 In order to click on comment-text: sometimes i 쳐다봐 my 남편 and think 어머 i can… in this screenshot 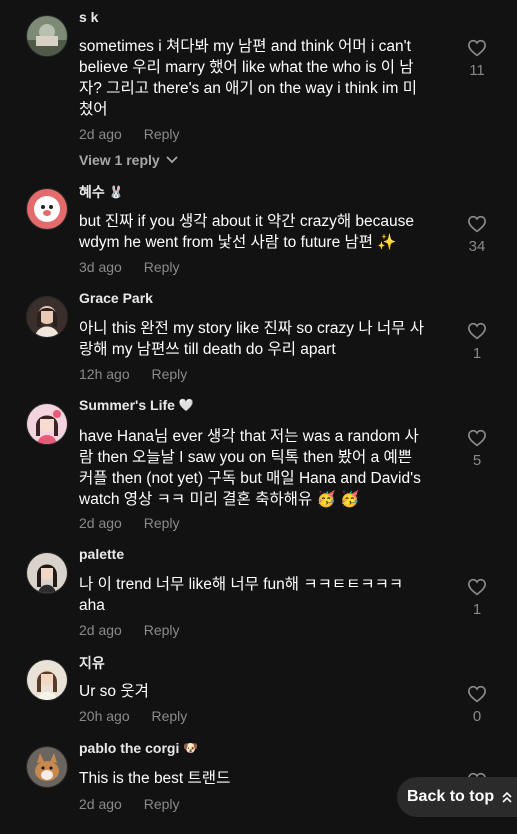, I will do `click(248, 78)`.